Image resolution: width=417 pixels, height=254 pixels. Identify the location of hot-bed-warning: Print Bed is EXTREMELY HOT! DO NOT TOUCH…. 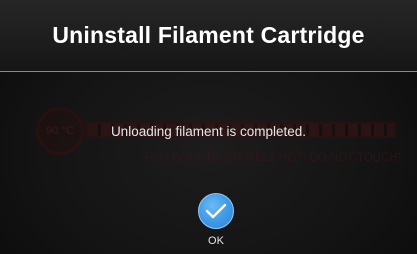
(273, 158).